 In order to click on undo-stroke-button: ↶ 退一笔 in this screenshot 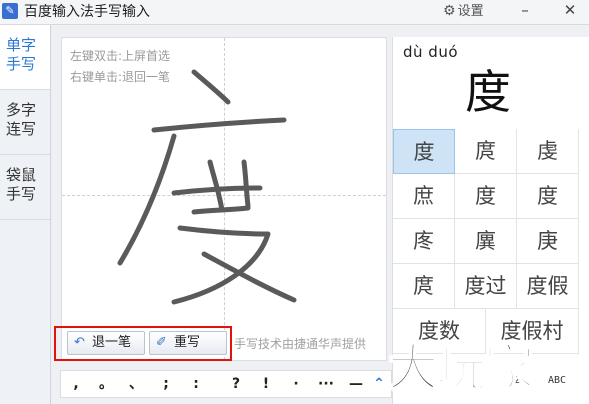, I will do `click(106, 343)`.